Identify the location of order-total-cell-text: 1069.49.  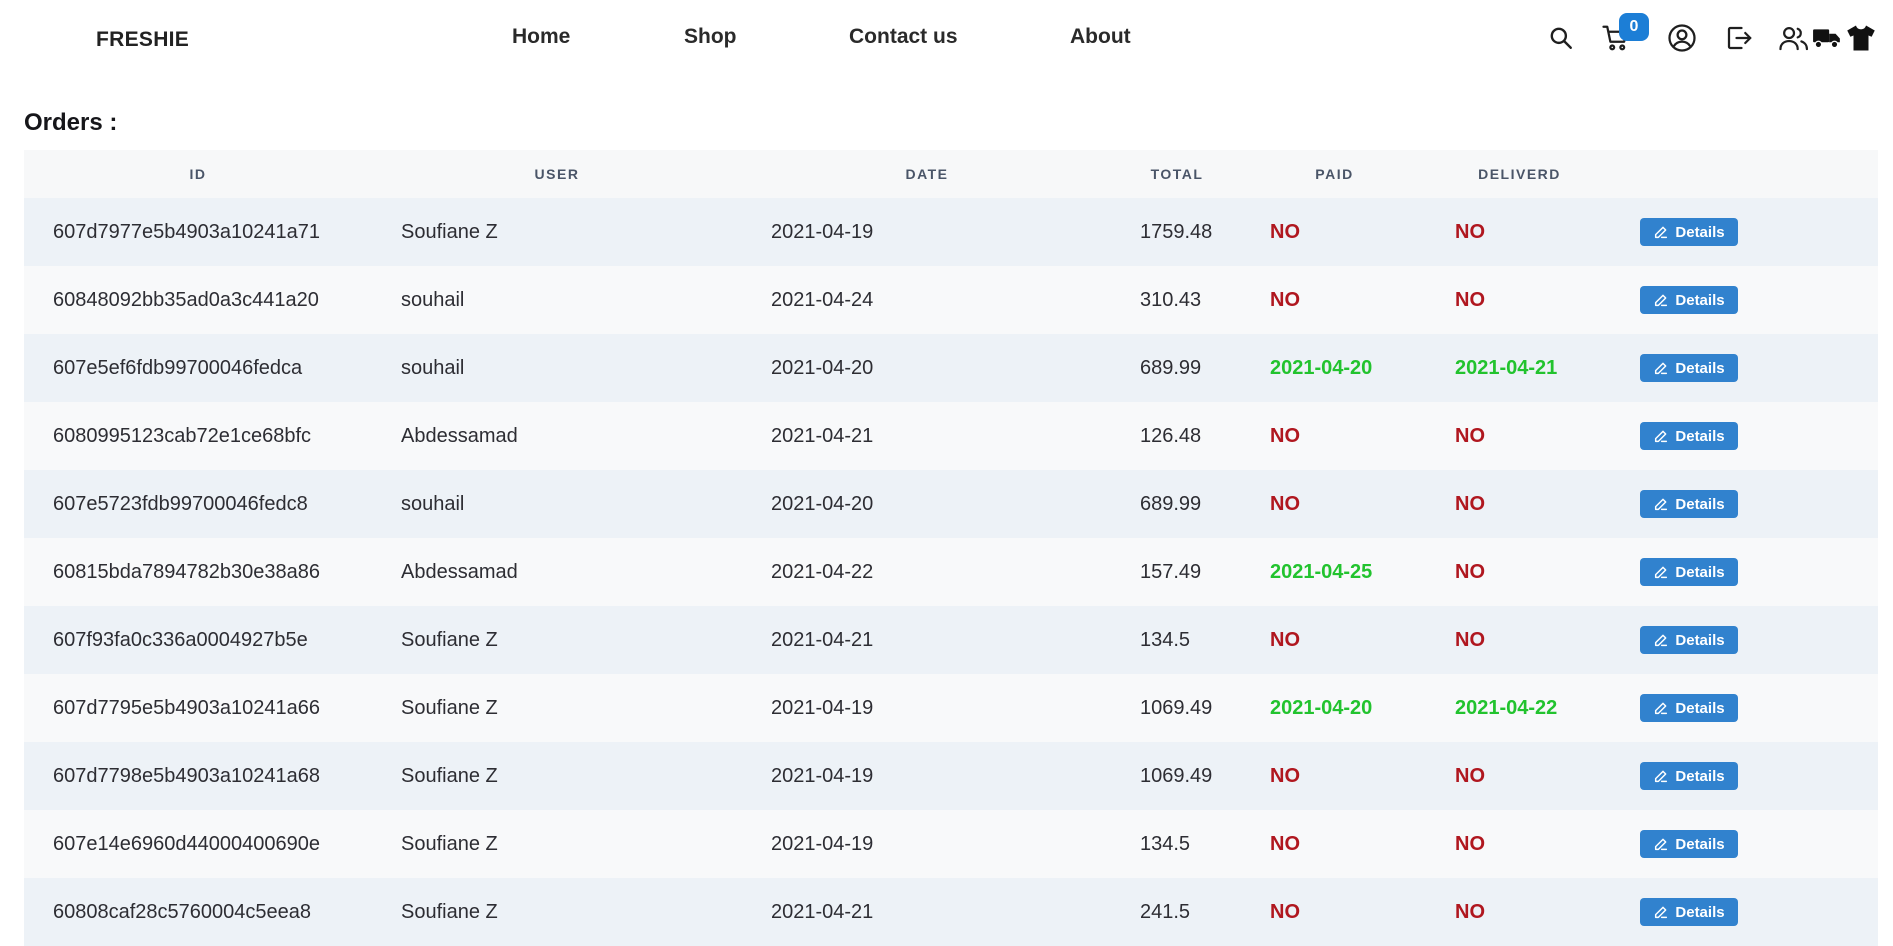
(1176, 775).